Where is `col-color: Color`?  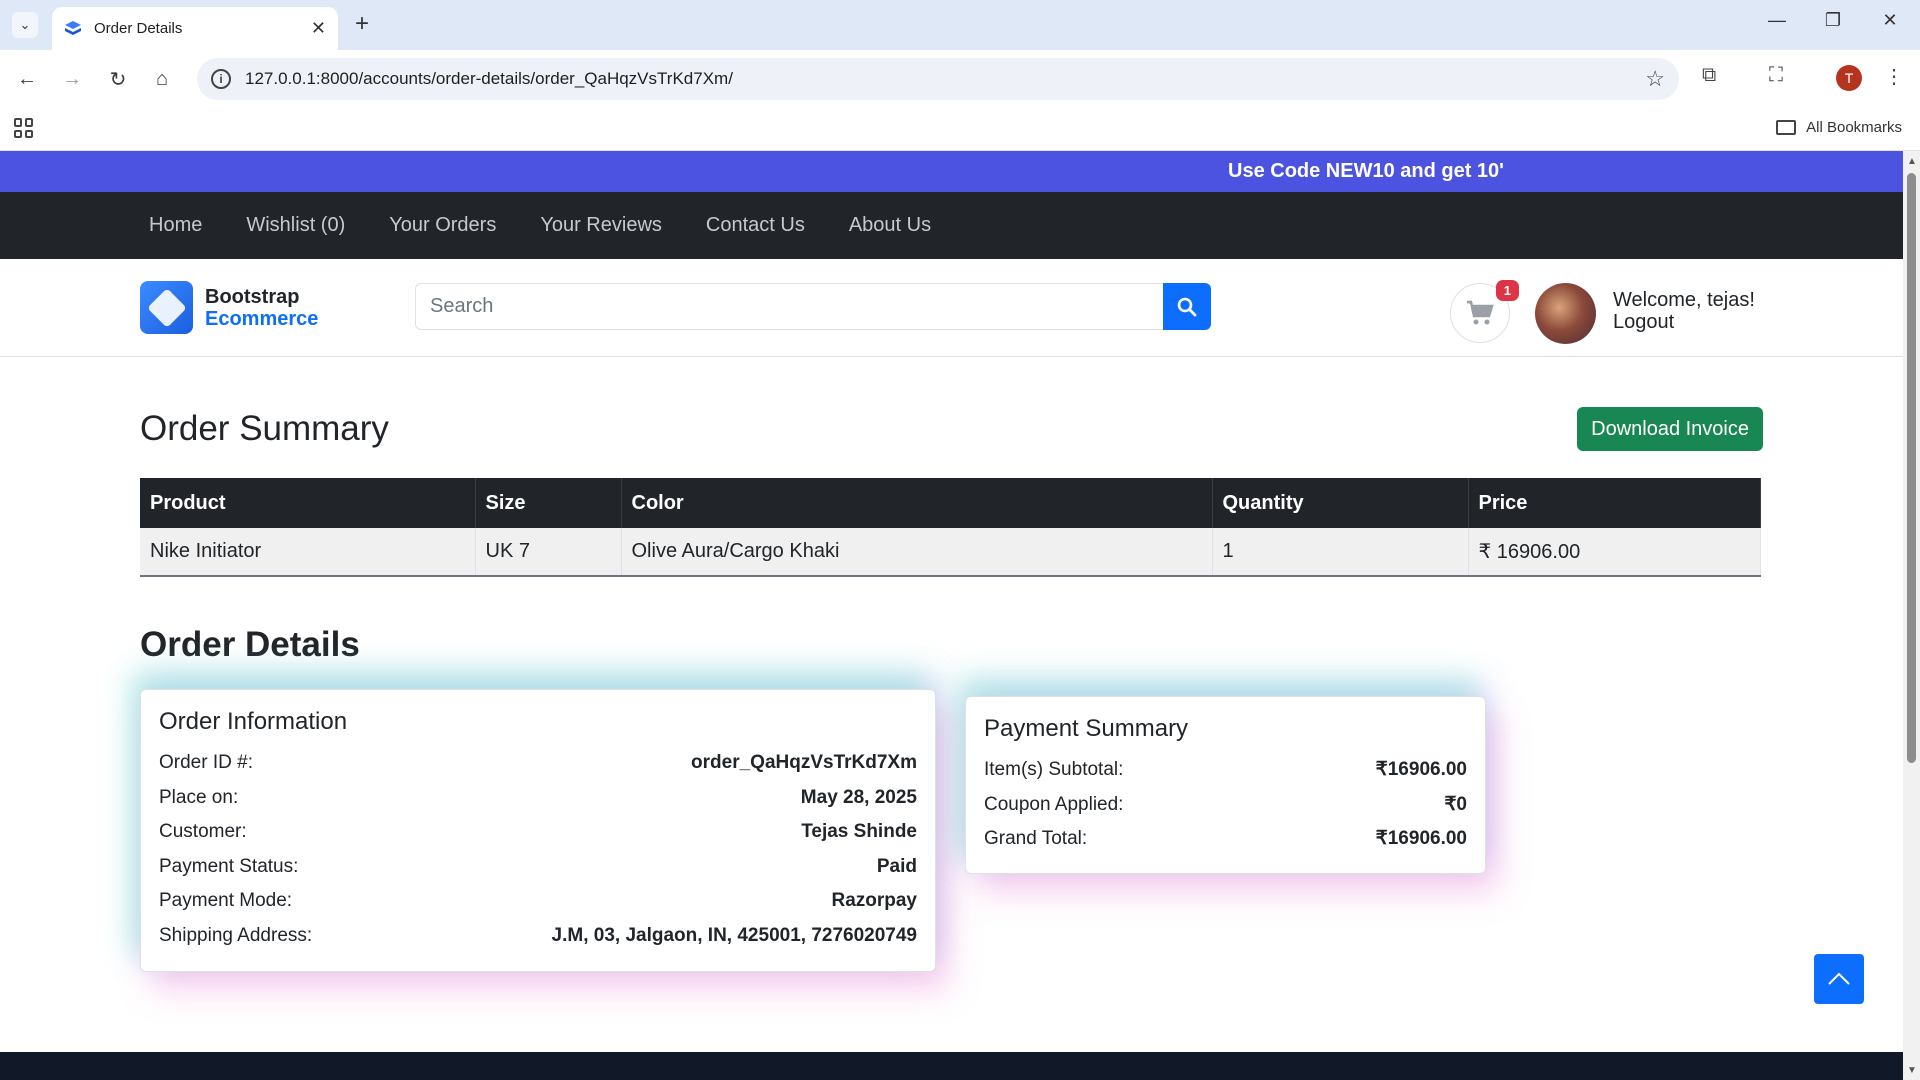 col-color: Color is located at coordinates (917, 503).